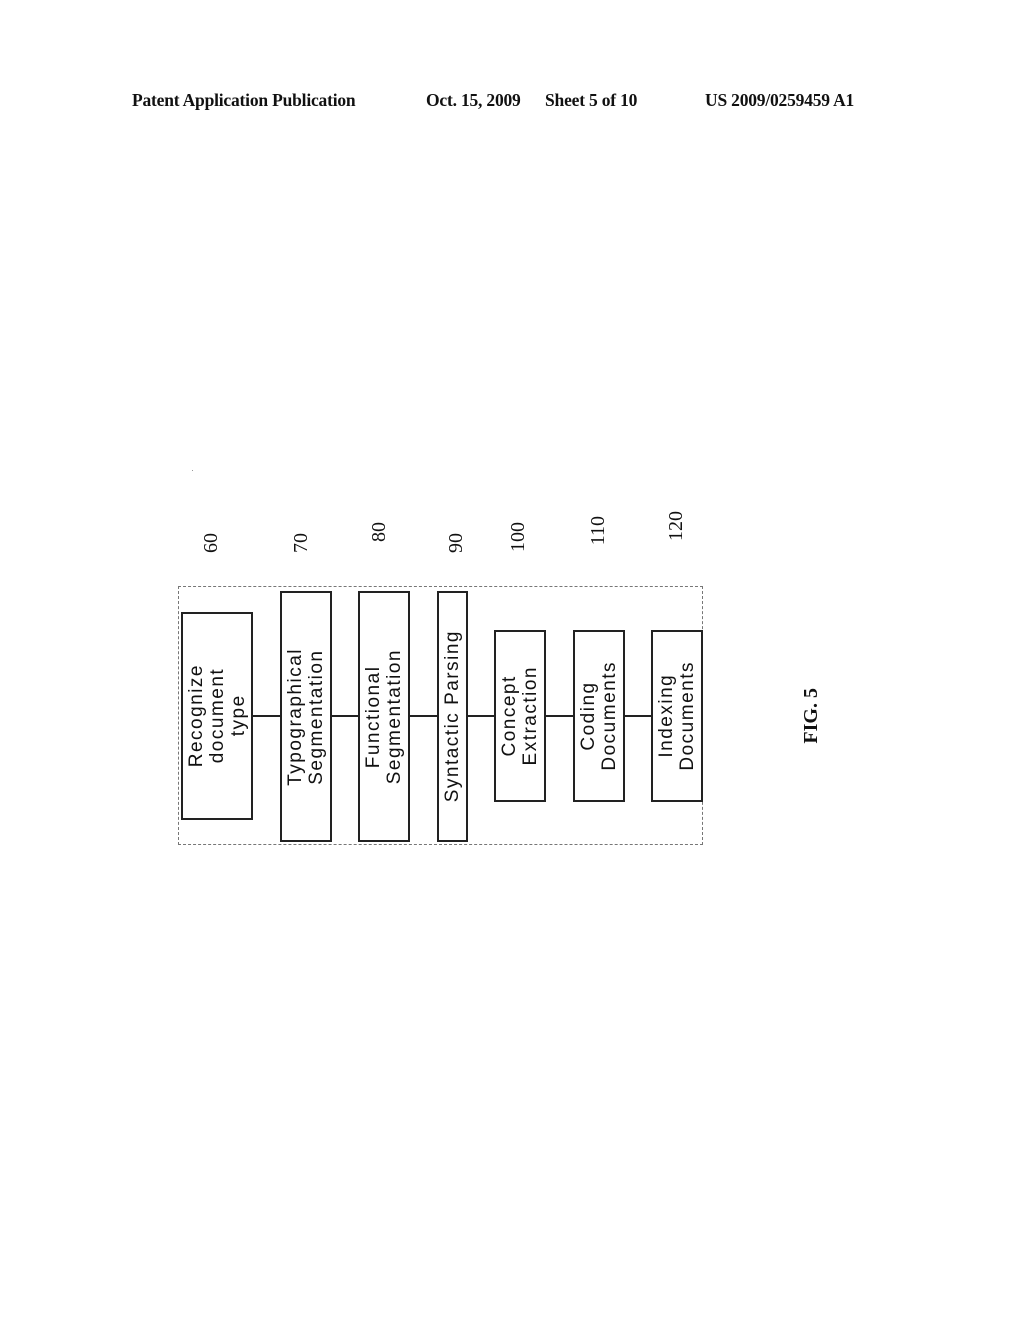 Image resolution: width=1024 pixels, height=1320 pixels. Describe the element at coordinates (211, 543) in the screenshot. I see `ref-numeral-60: 60` at that location.